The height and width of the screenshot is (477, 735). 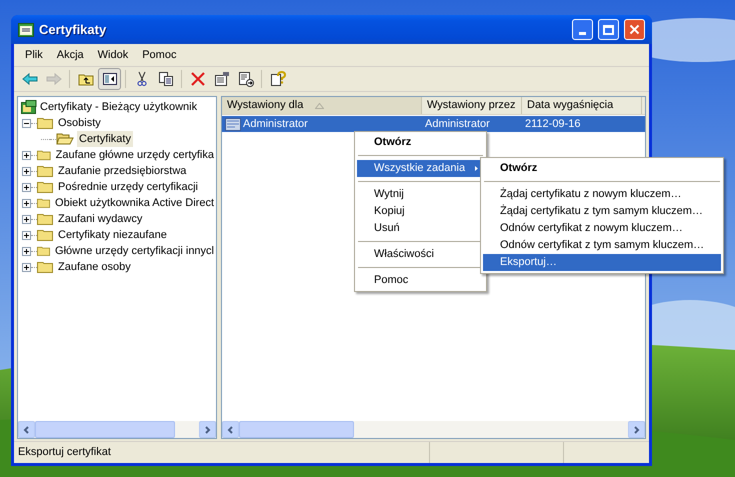 I want to click on back-arrow-icon, so click(x=30, y=79).